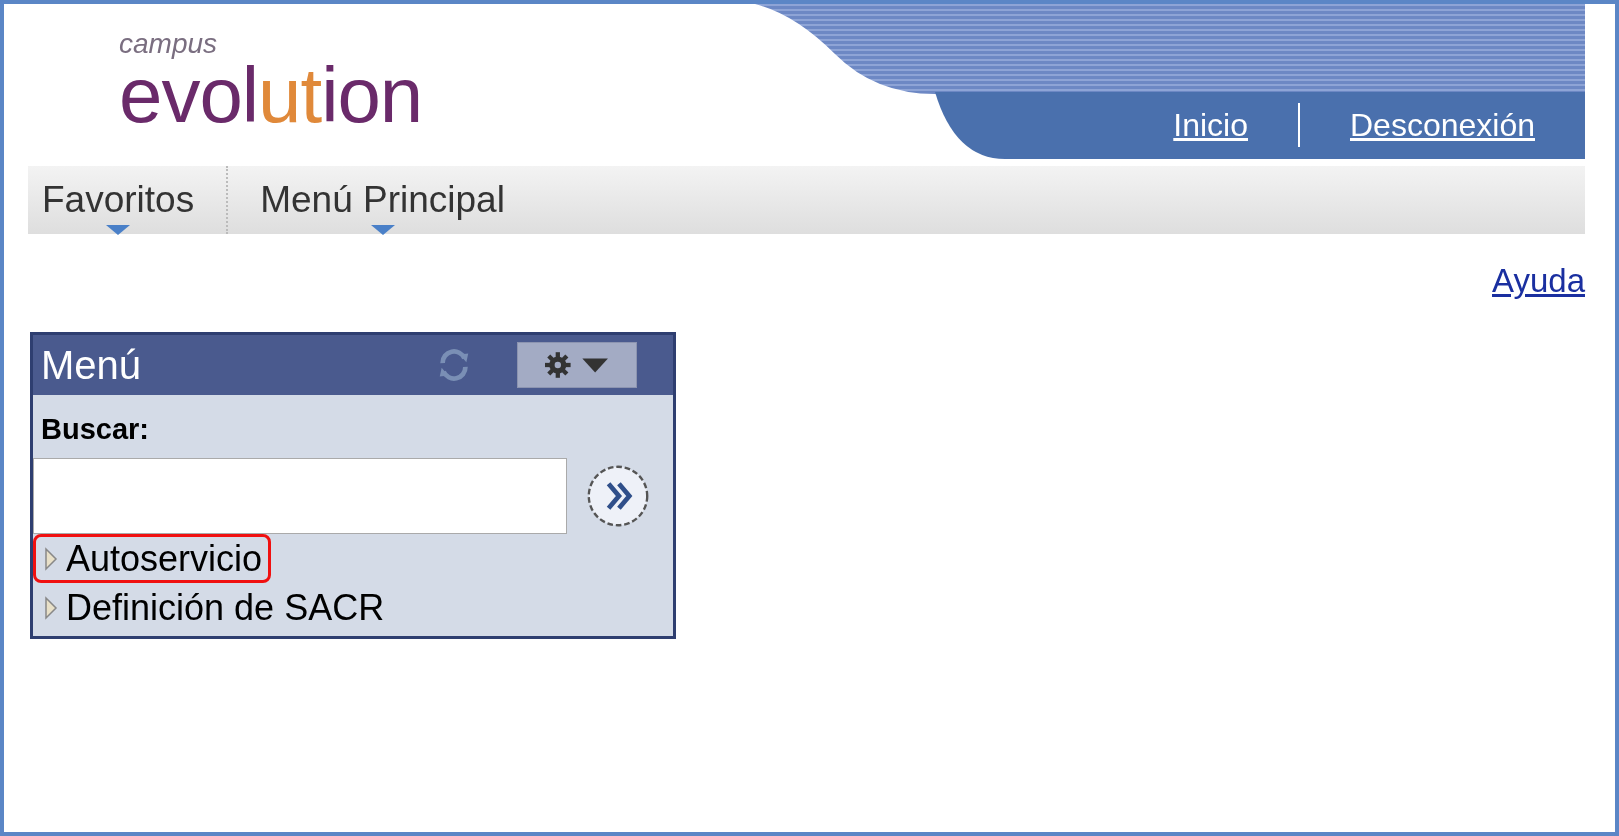 The width and height of the screenshot is (1619, 836). What do you see at coordinates (152, 559) in the screenshot?
I see `highlighted-menu-item: Autoservicio` at bounding box center [152, 559].